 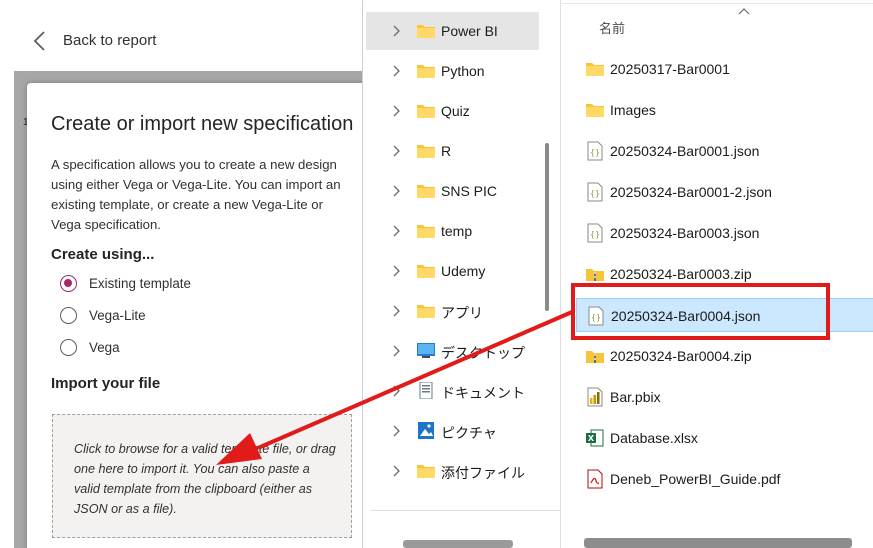 What do you see at coordinates (724, 356) in the screenshot?
I see `file-row: 20250324-Bar0004.zip` at bounding box center [724, 356].